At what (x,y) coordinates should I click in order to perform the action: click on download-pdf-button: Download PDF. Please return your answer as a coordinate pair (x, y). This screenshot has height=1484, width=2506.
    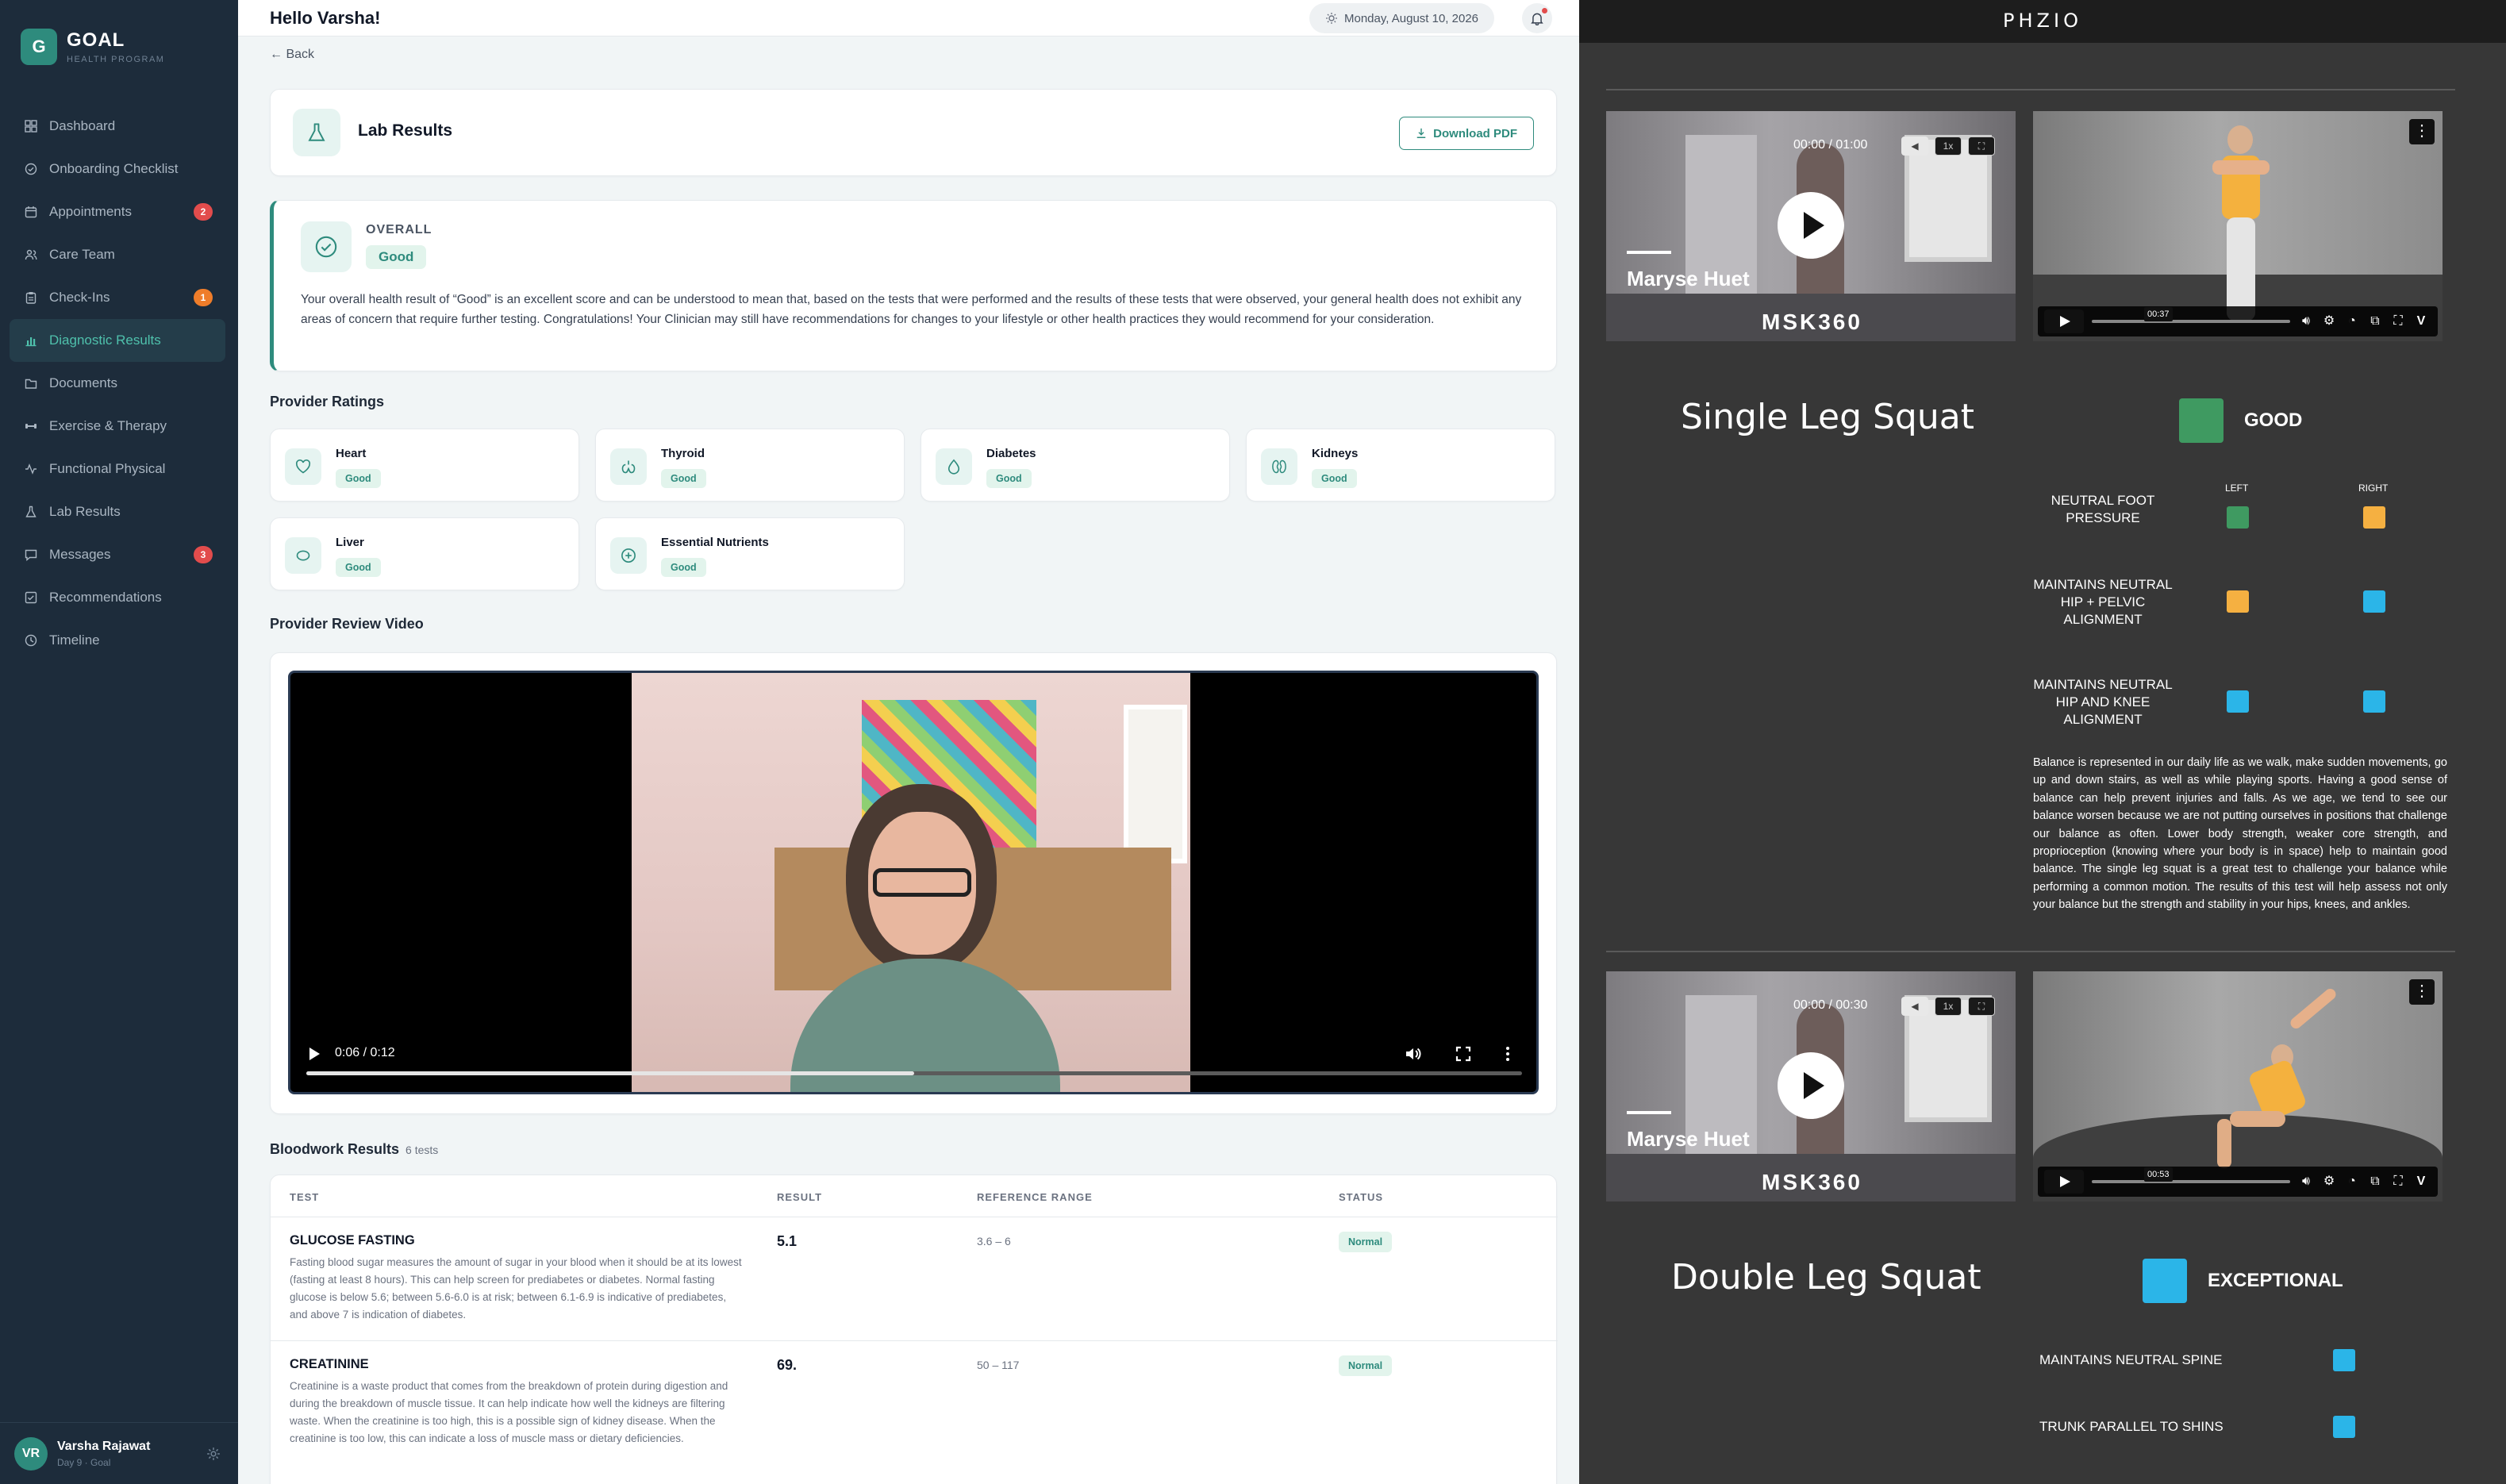
    Looking at the image, I should click on (1466, 133).